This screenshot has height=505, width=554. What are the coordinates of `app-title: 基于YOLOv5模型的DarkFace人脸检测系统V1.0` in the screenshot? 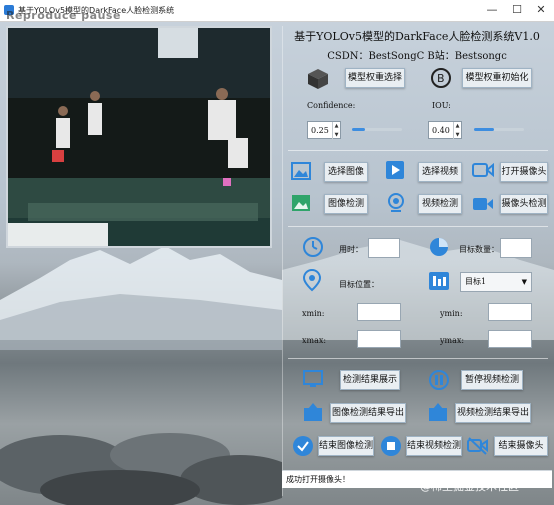 It's located at (417, 36).